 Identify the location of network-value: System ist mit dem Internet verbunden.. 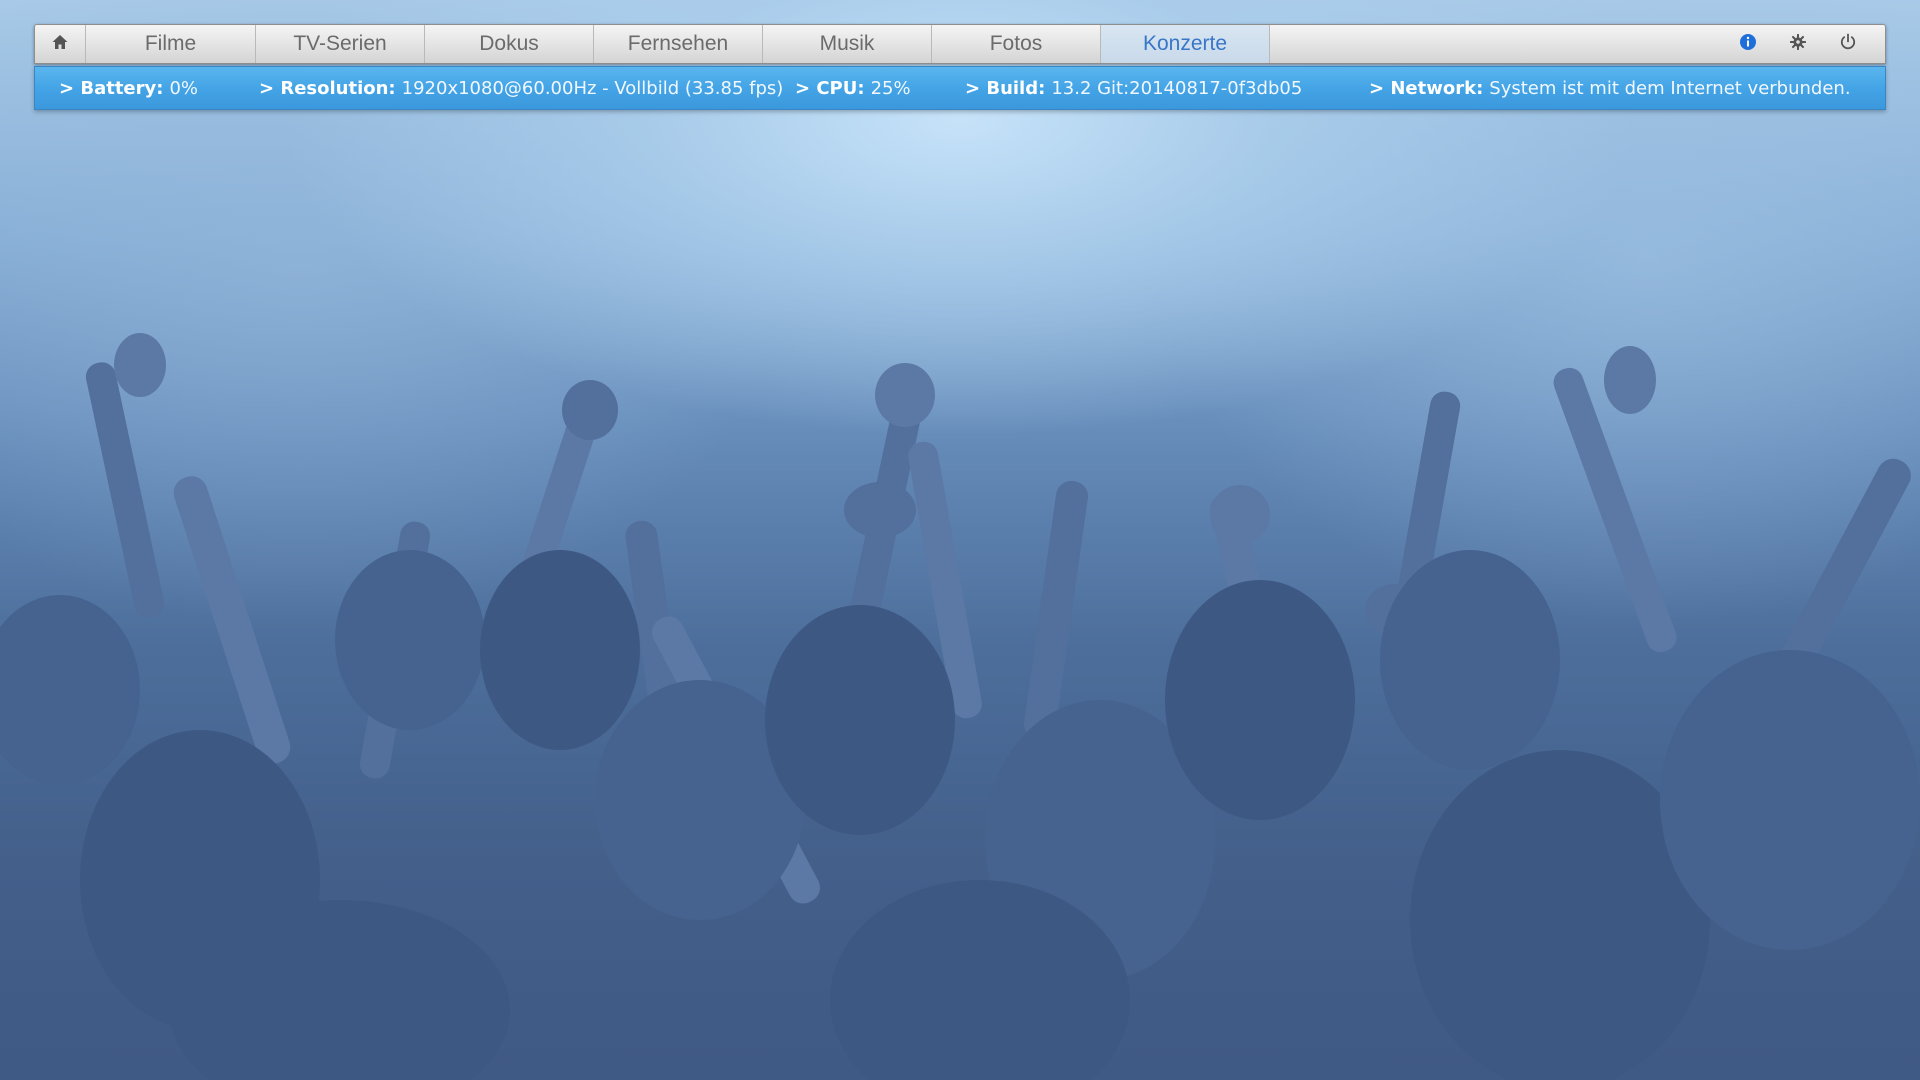
(1670, 88).